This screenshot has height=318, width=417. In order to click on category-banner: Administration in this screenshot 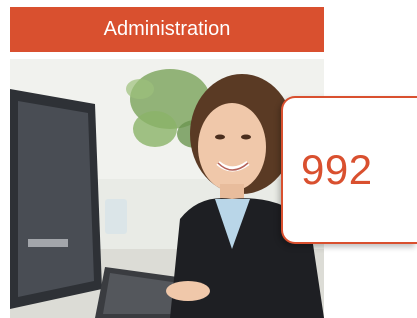, I will do `click(167, 29)`.